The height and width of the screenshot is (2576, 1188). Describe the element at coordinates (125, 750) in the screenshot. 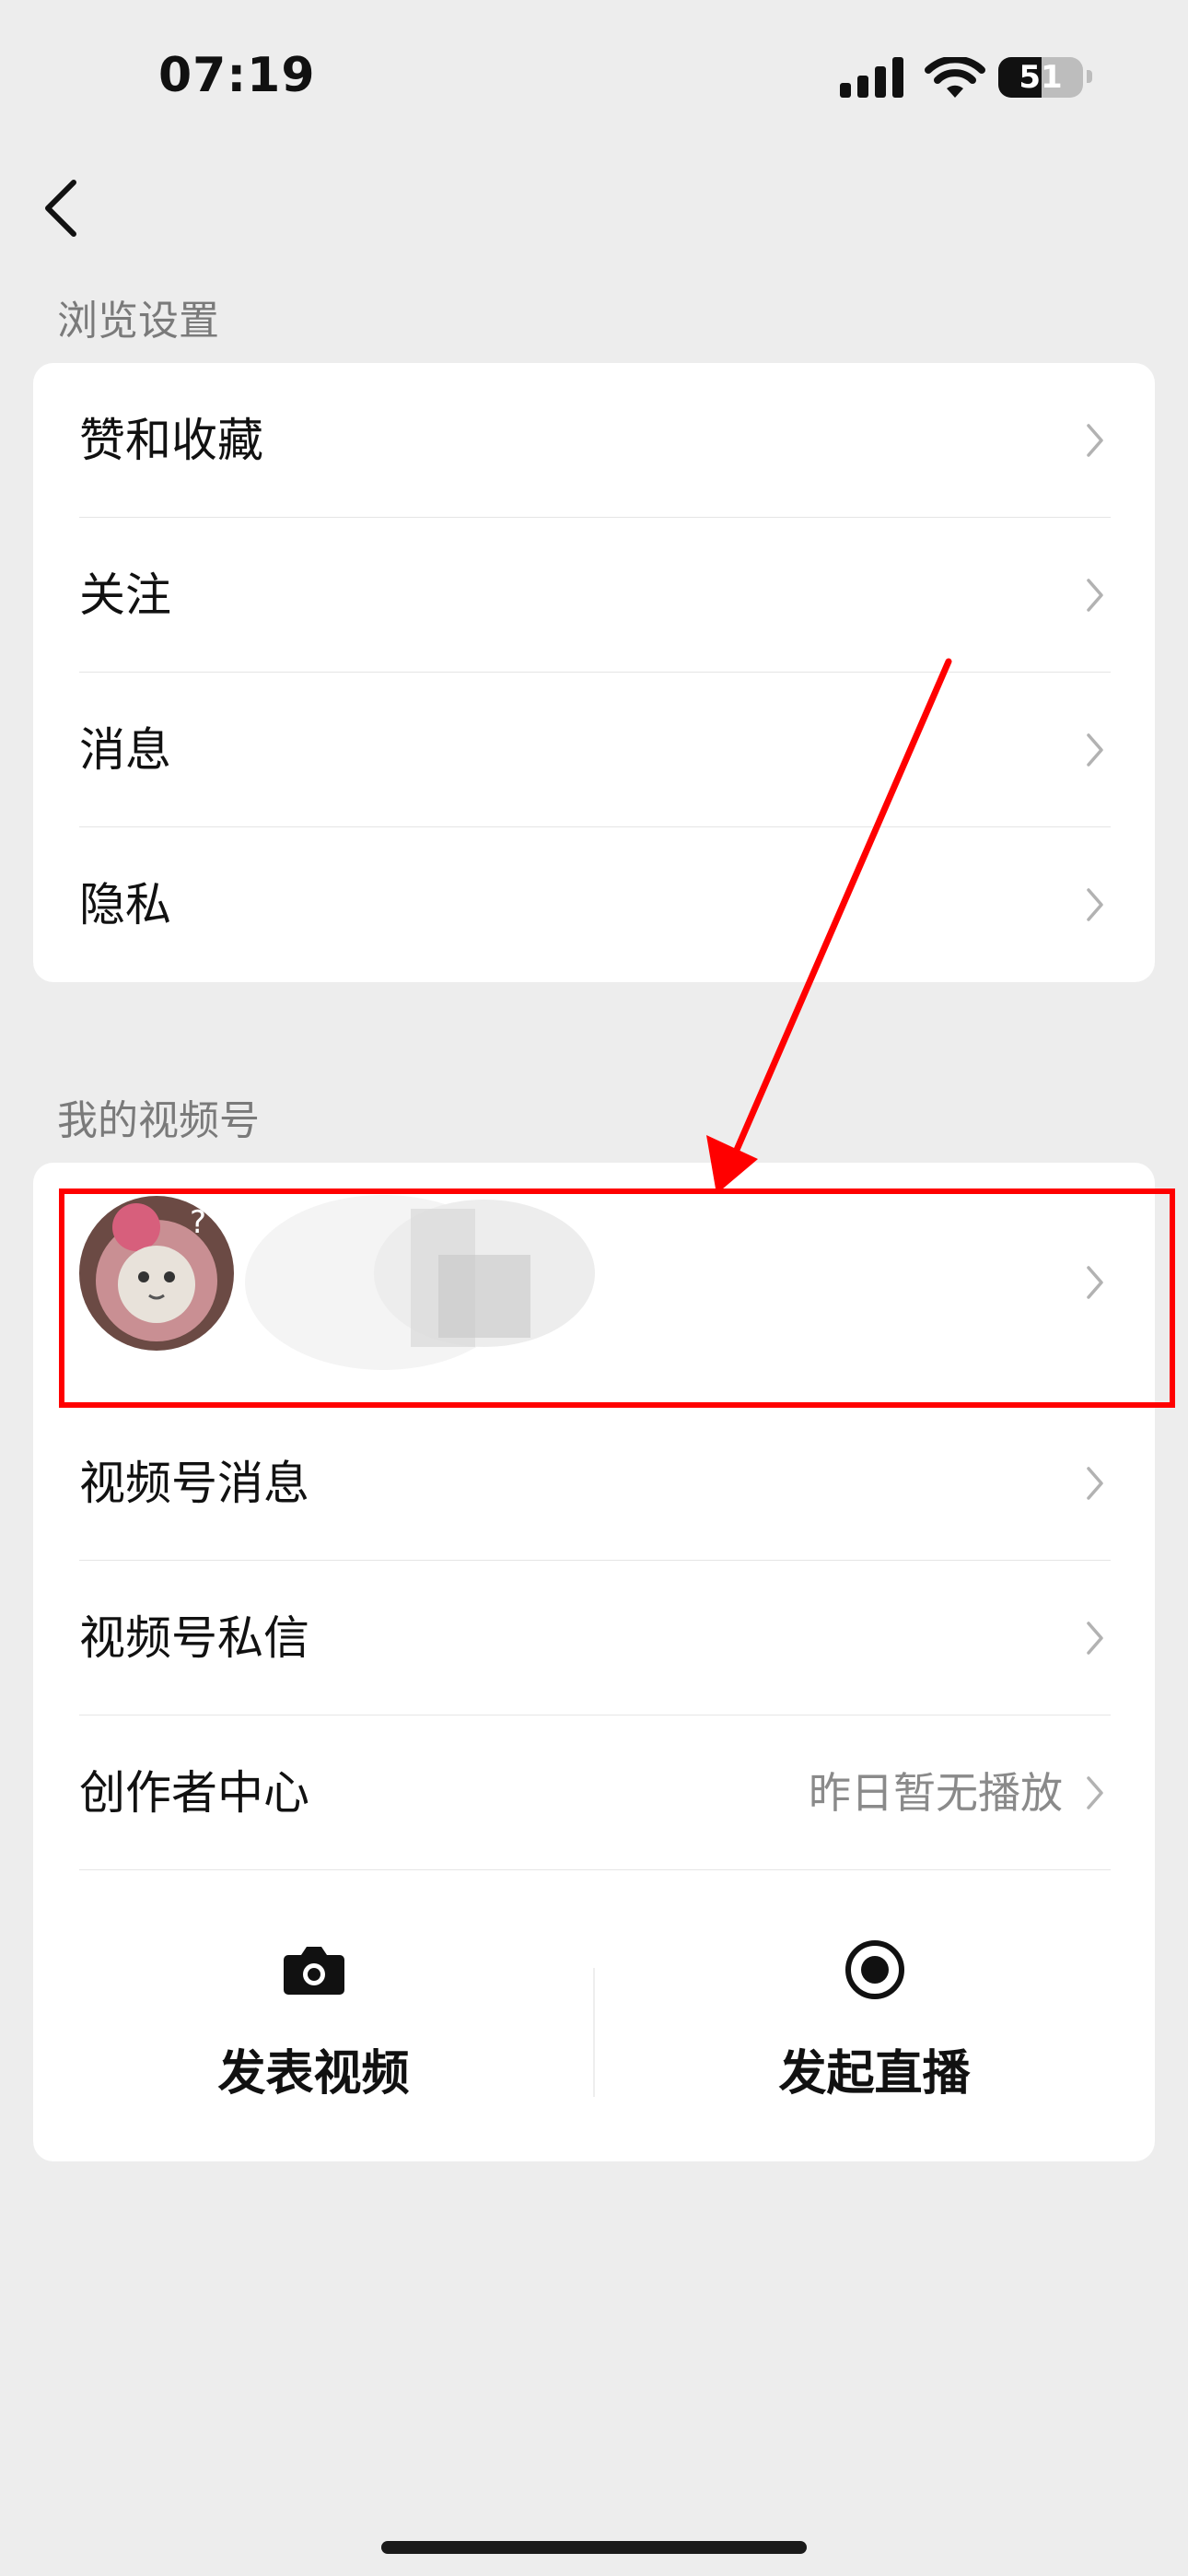

I see `row-label: 消息` at that location.